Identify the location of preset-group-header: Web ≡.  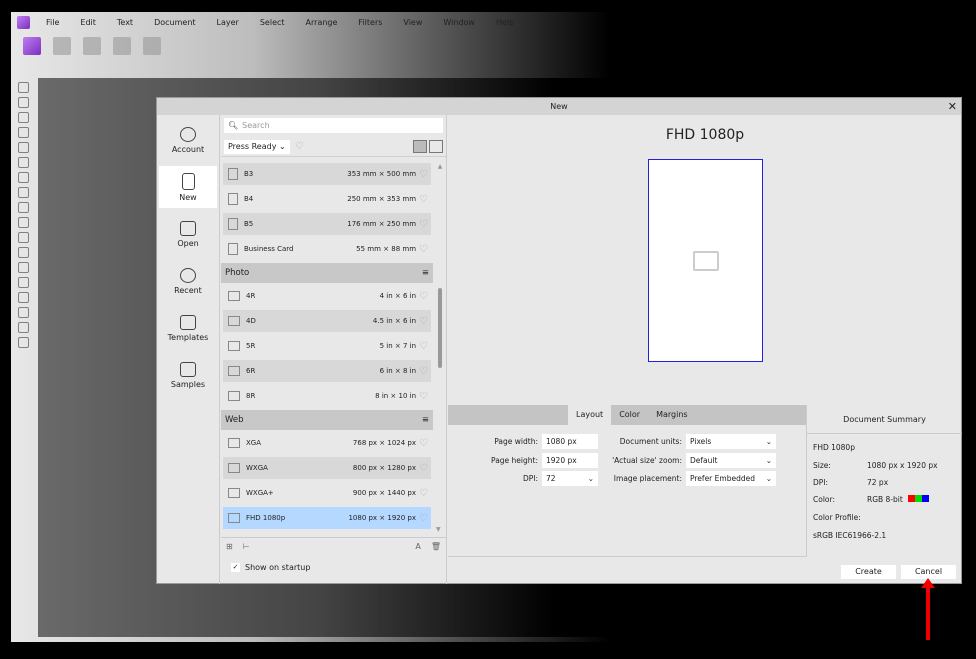
(327, 420).